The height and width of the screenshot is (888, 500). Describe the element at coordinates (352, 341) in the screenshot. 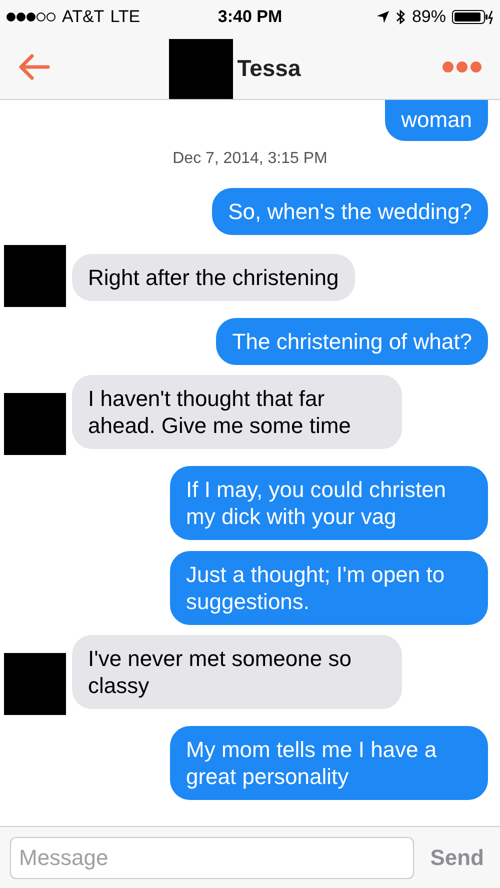

I see `sent-message-bubble: The christening of what?` at that location.